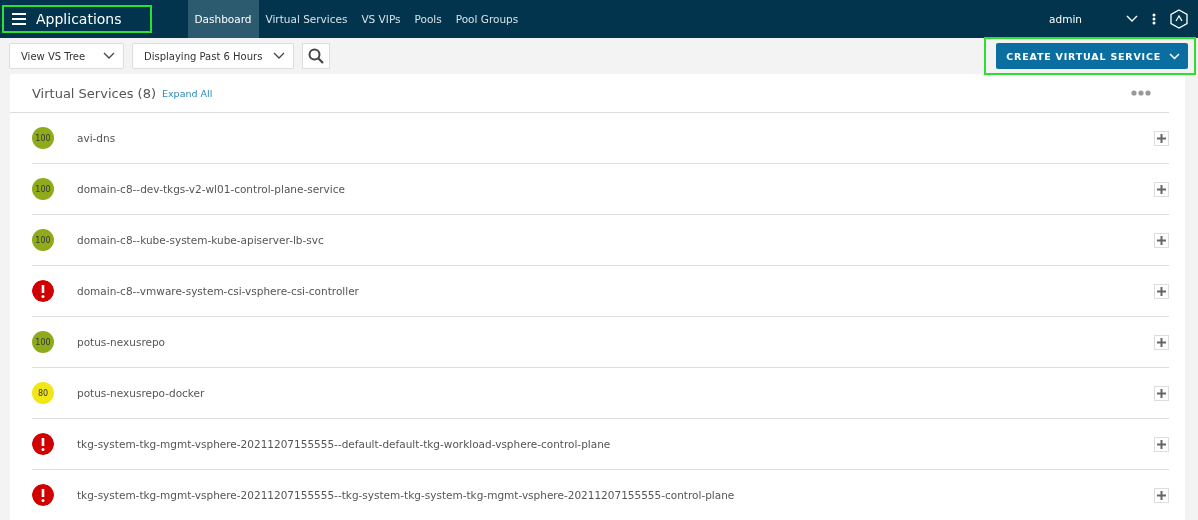  I want to click on service-name: tkg-system-tkg-mgmt-vsphere-20211207155555--tkg-system-tkg-system-tkg-mgmt-vsphere-20211207155555-control-plane, so click(406, 495).